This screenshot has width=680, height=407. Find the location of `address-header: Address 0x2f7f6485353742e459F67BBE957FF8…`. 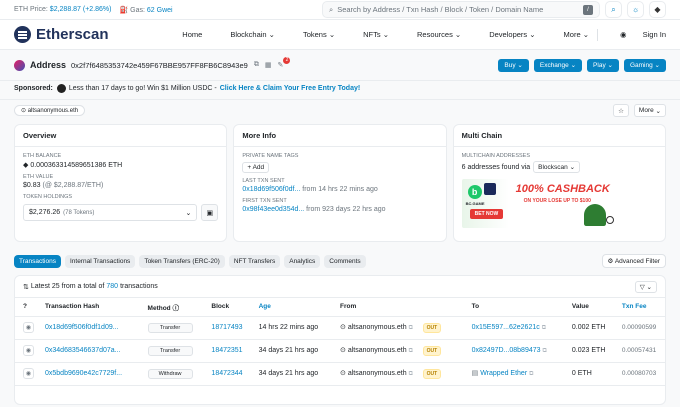

address-header: Address 0x2f7f6485353742e459F67BBE957FF8… is located at coordinates (340, 65).